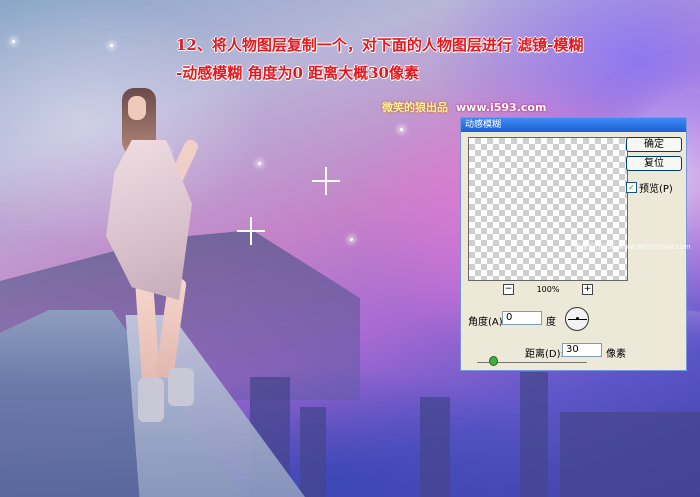 Image resolution: width=700 pixels, height=497 pixels. What do you see at coordinates (654, 144) in the screenshot?
I see `ok-button: 确定` at bounding box center [654, 144].